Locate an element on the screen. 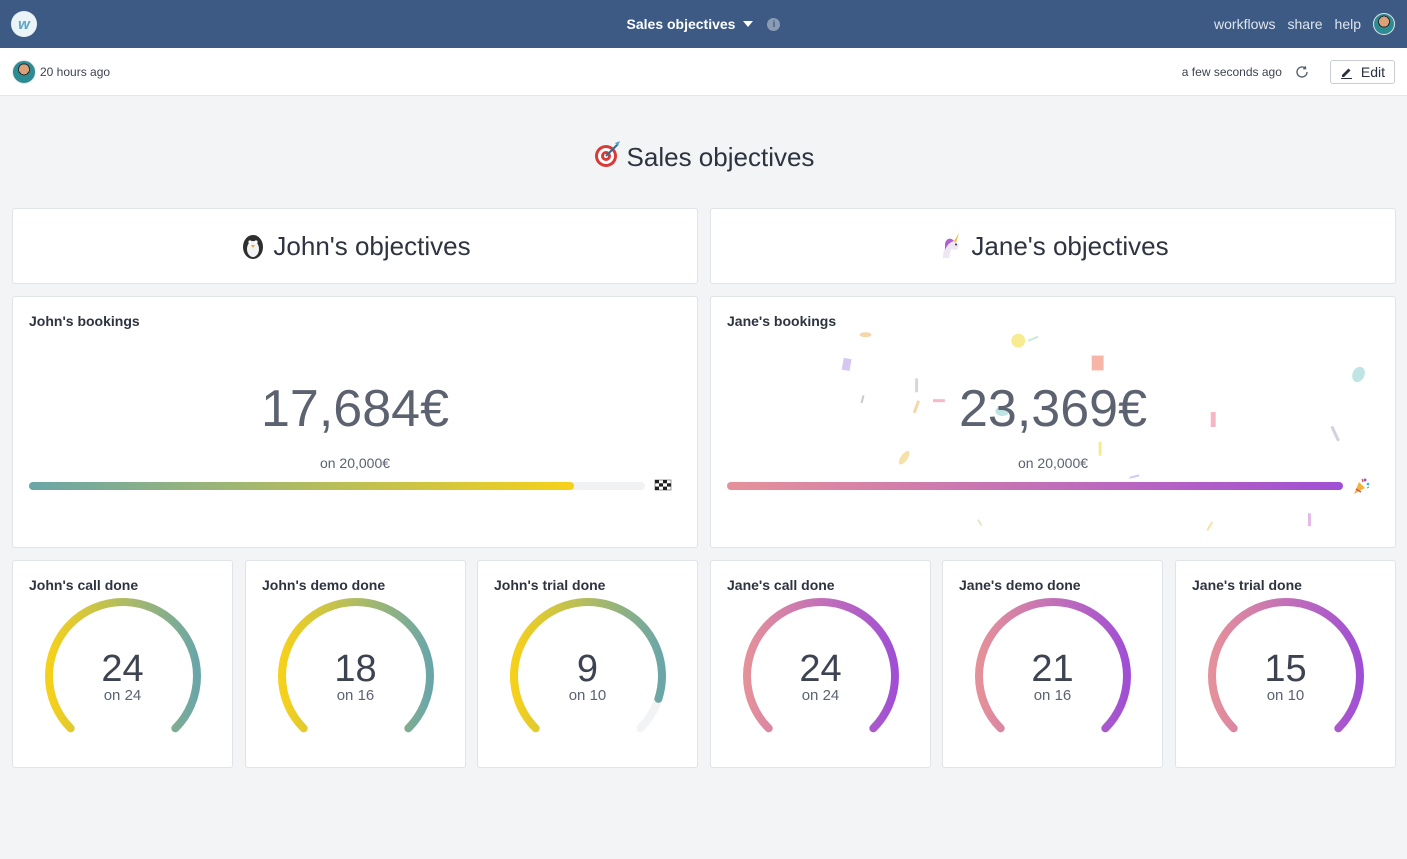  gauge-label: John's call done is located at coordinates (84, 585).